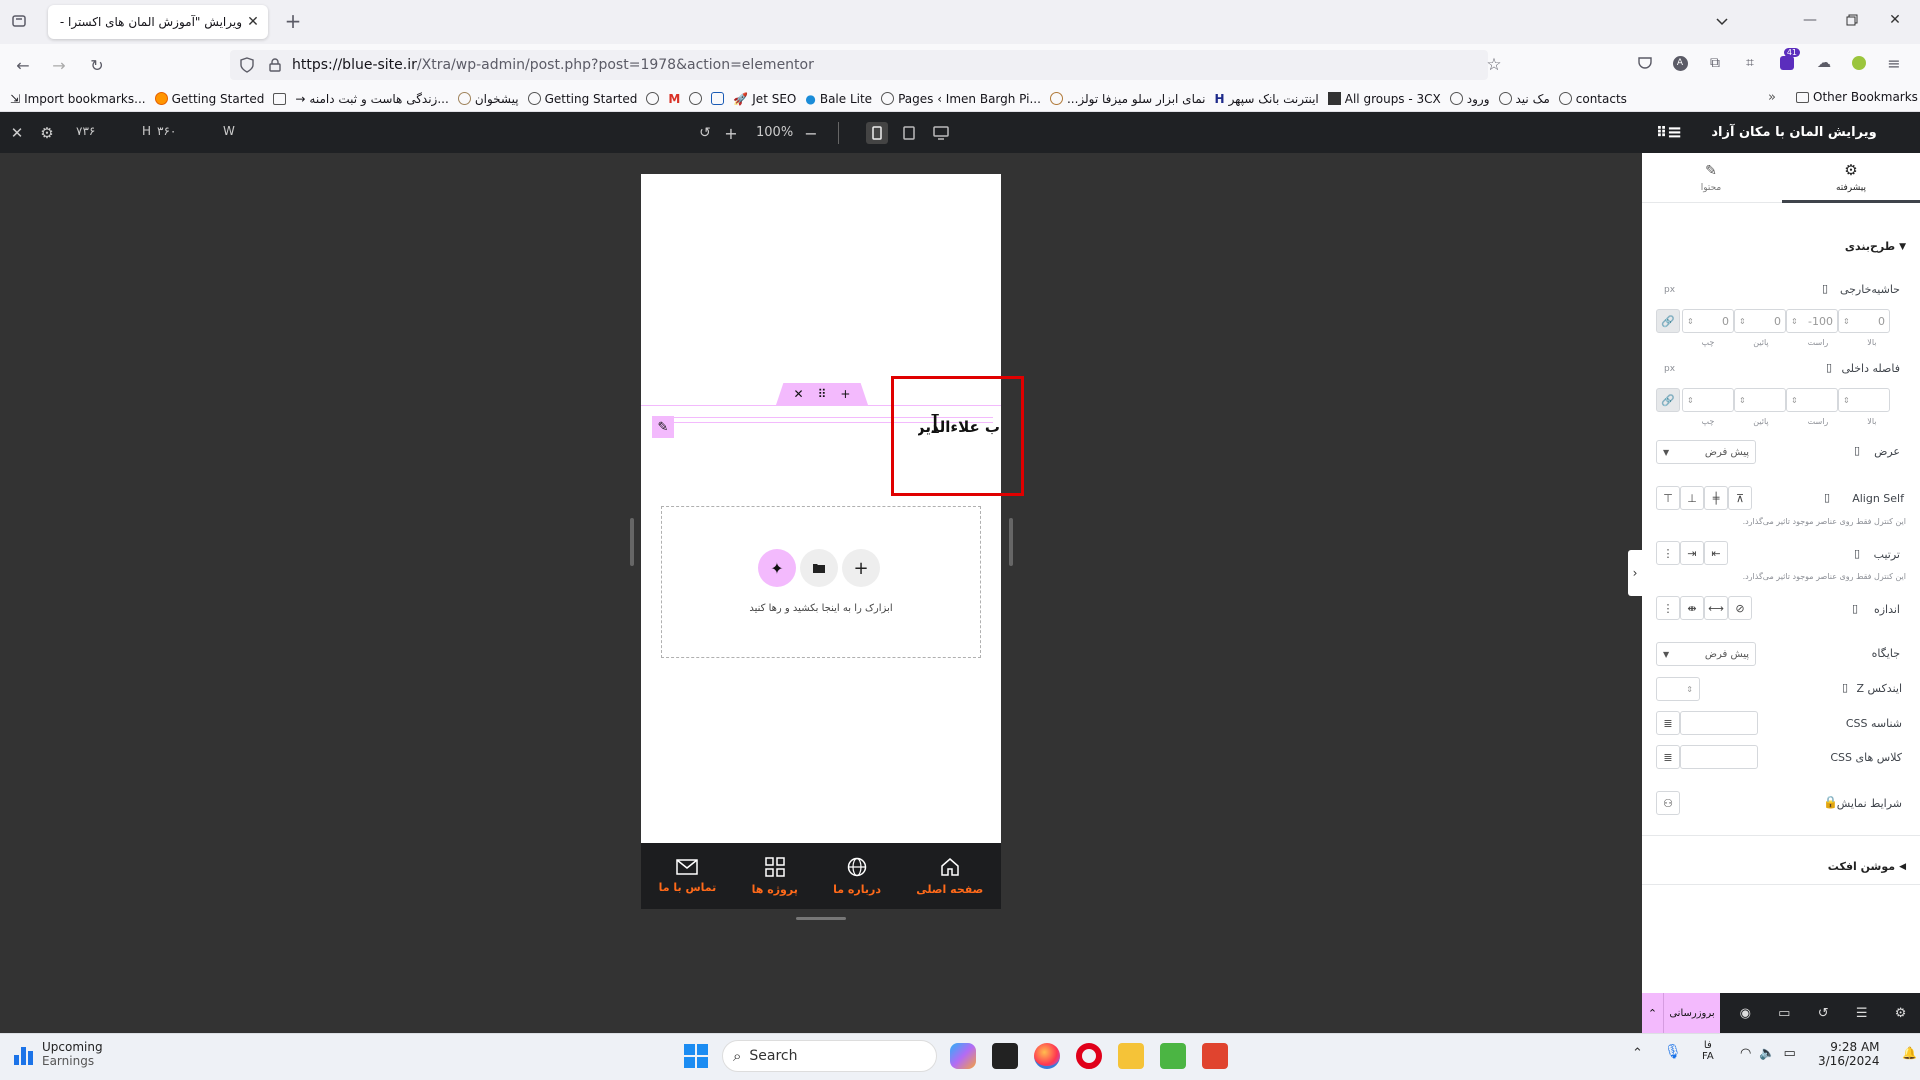 Image resolution: width=1920 pixels, height=1080 pixels. What do you see at coordinates (1711, 178) in the screenshot?
I see `tab-content: ✎ محتوا` at bounding box center [1711, 178].